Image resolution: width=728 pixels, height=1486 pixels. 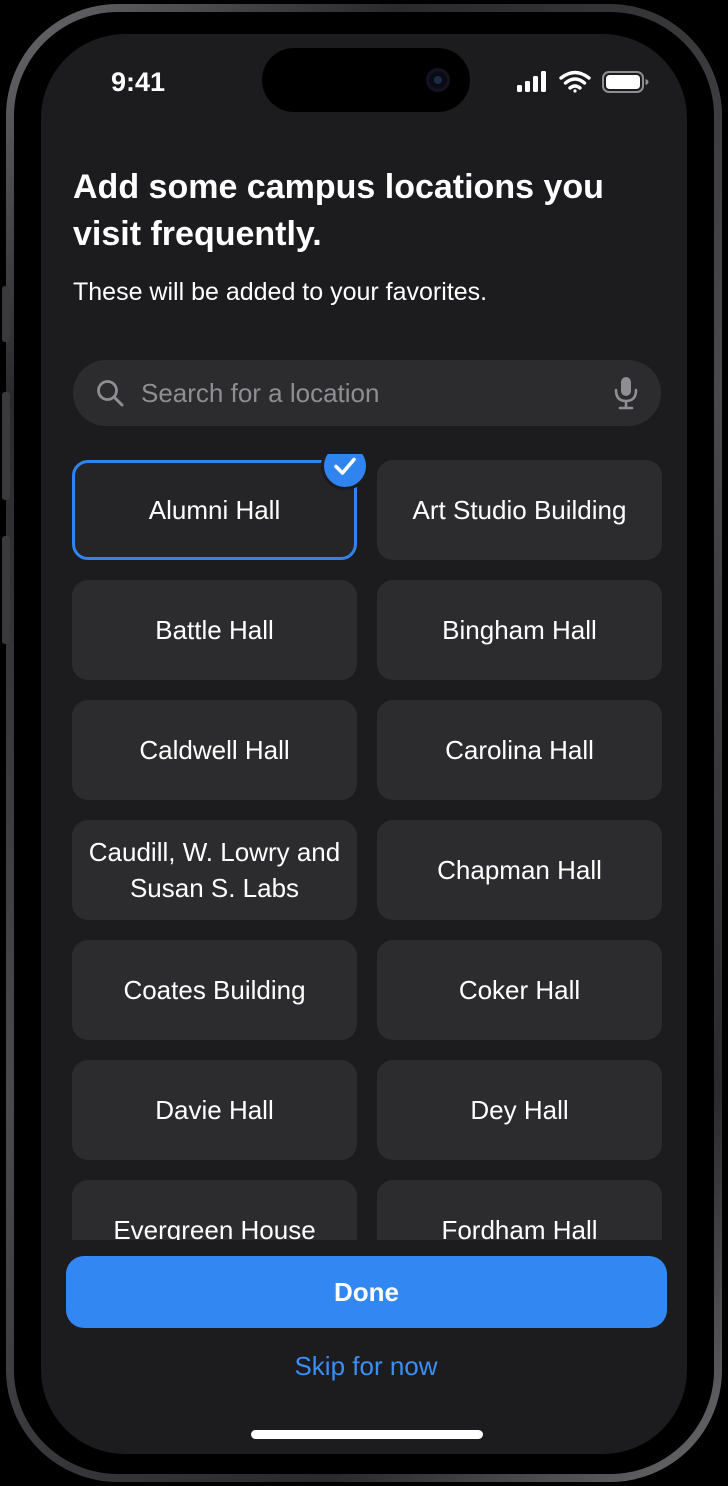 I want to click on front-camera-icon, so click(x=438, y=80).